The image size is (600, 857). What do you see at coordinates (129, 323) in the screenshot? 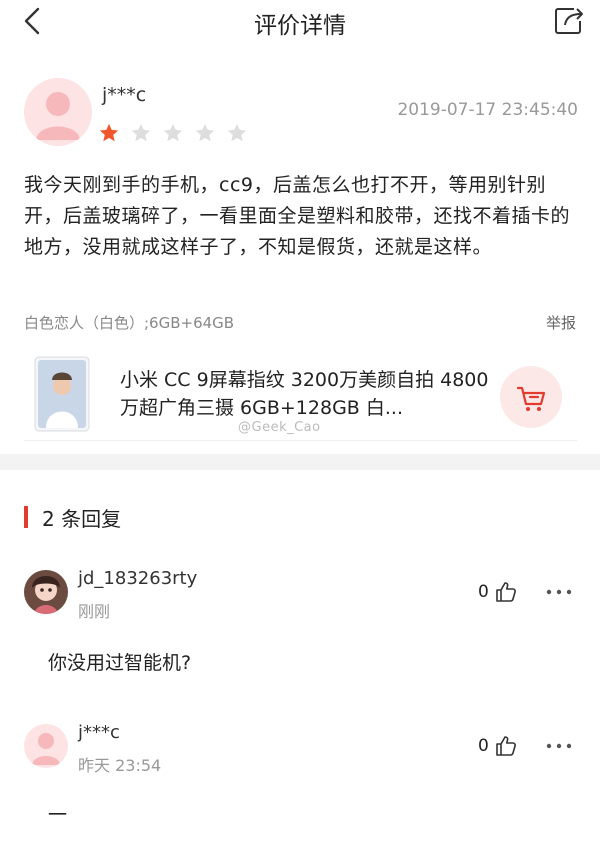
I see `product-spec: 白色恋人（白色）;6GB+64GB` at bounding box center [129, 323].